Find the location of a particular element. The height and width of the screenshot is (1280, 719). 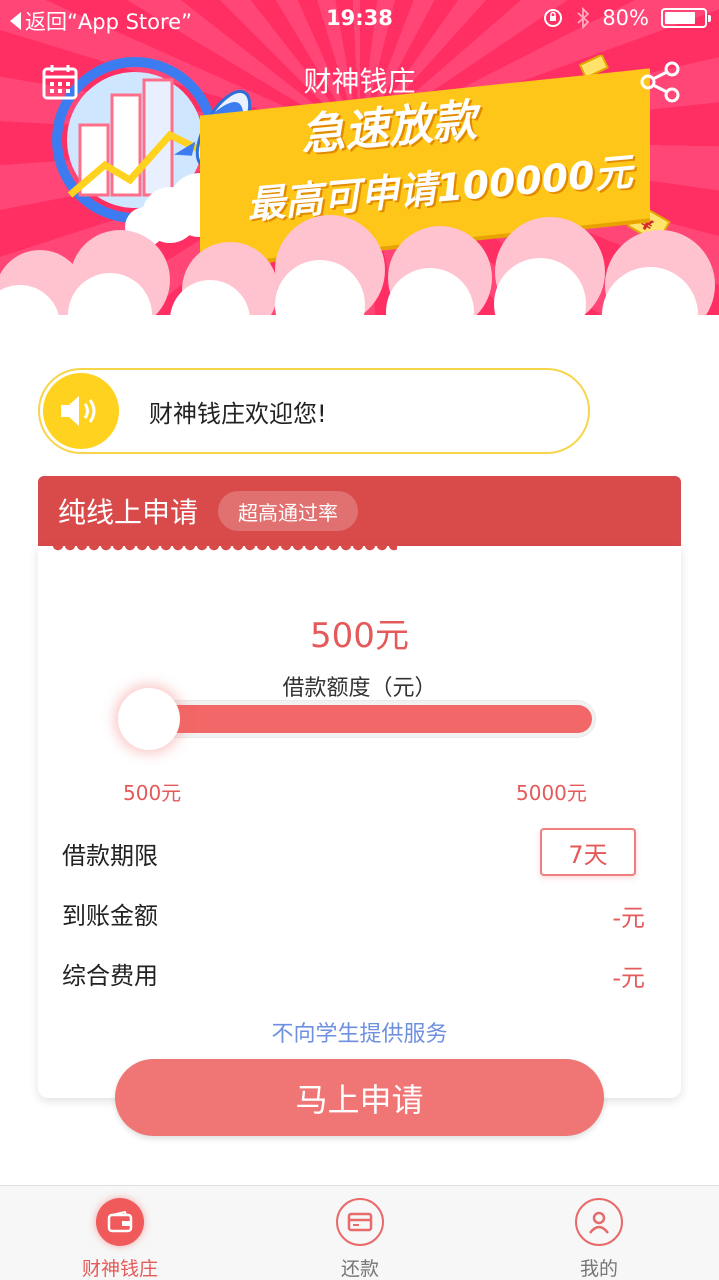

tab-mine-icon-wrap is located at coordinates (599, 1222).